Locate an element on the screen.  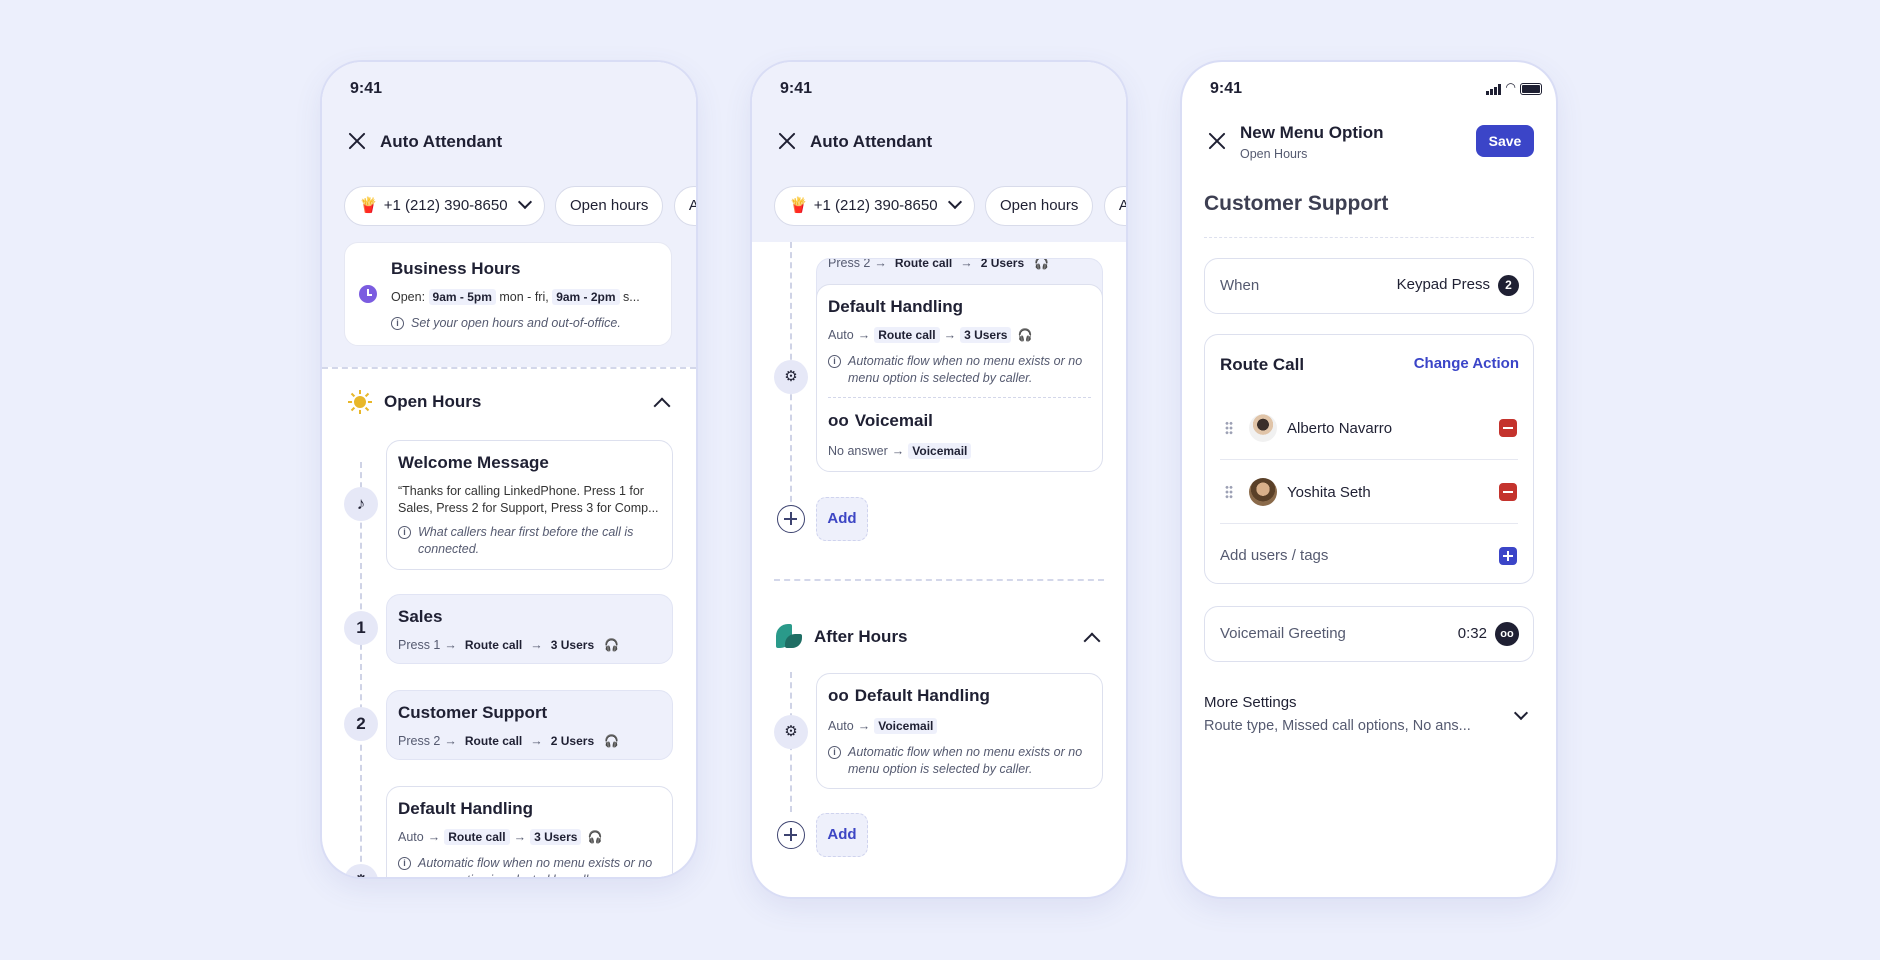
voicemail-icon: oo is located at coordinates (1507, 634).